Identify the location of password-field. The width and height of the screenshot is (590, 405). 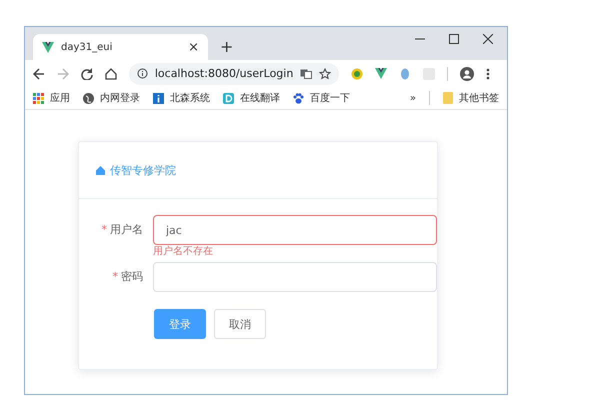
(295, 277).